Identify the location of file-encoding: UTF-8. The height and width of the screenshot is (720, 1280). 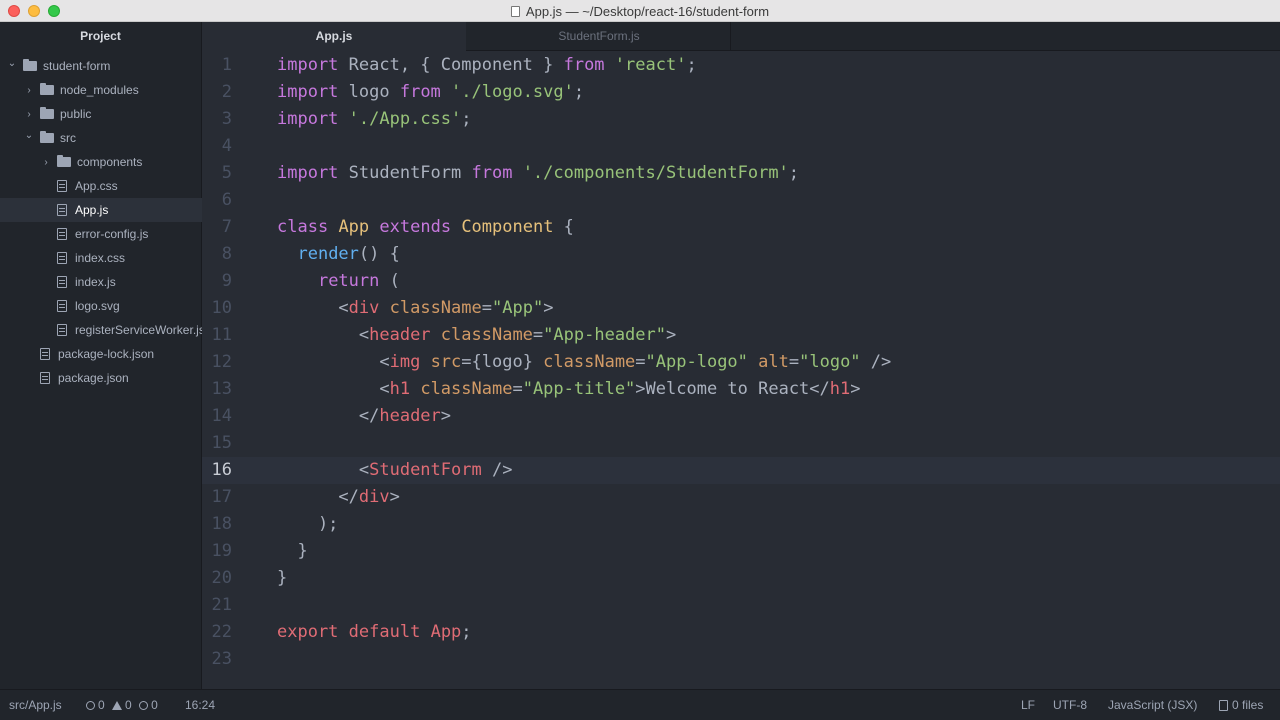
(1070, 705).